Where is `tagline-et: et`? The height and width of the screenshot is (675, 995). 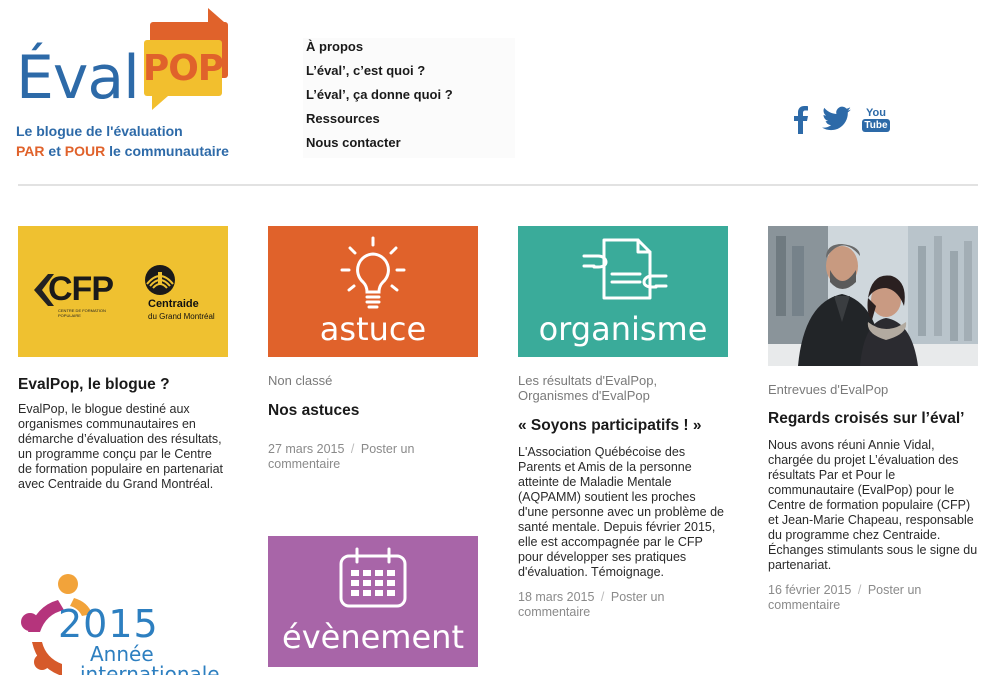
tagline-et: et is located at coordinates (54, 151).